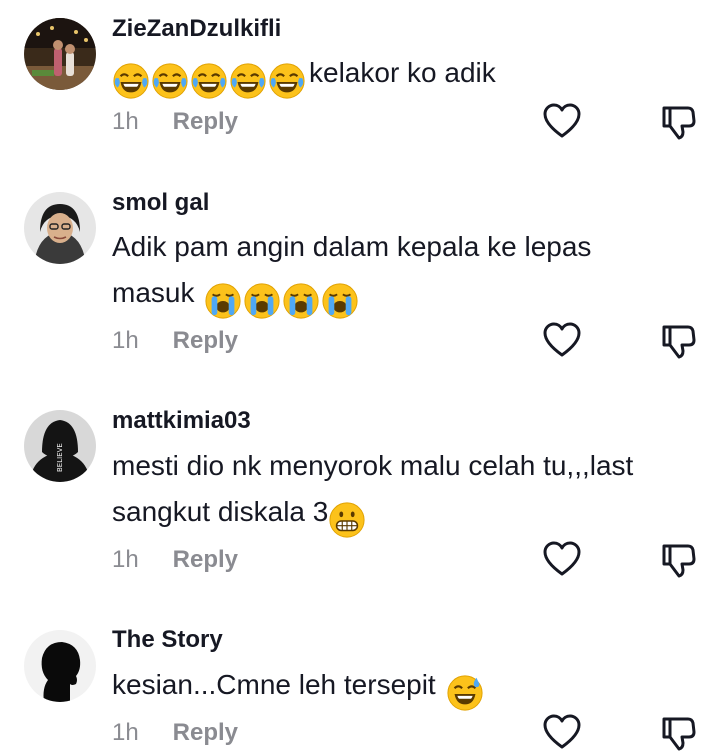 Image resolution: width=720 pixels, height=754 pixels. Describe the element at coordinates (352, 246) in the screenshot. I see `comment-text-line: Adik pam angin dalam kepala ke lepas` at that location.